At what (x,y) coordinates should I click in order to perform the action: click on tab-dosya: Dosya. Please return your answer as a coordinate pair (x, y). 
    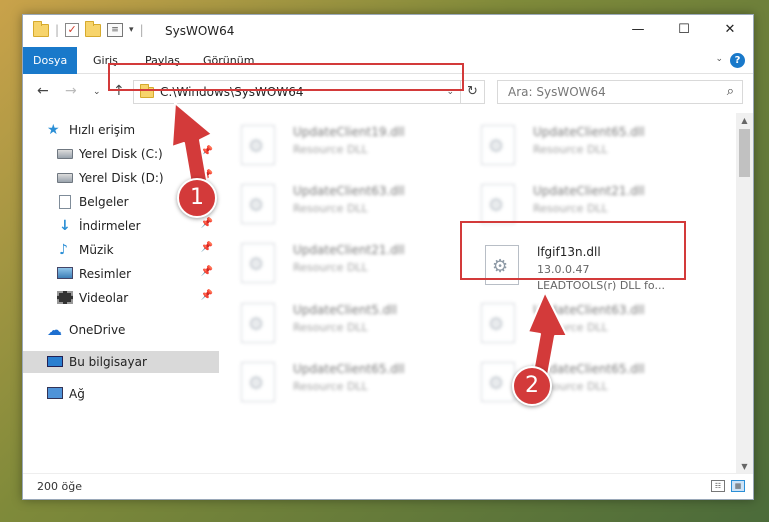
    Looking at the image, I should click on (50, 60).